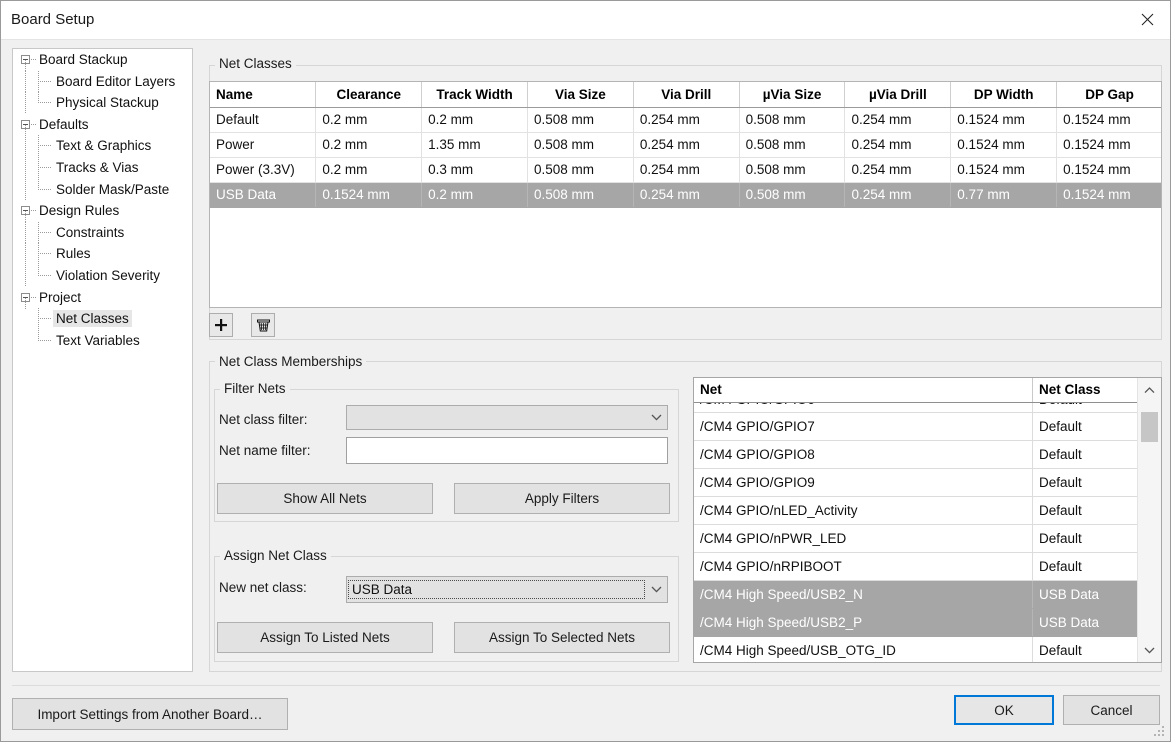 This screenshot has height=742, width=1171. What do you see at coordinates (562, 637) in the screenshot?
I see `assign-to-selected-nets-button: Assign To Selected Nets` at bounding box center [562, 637].